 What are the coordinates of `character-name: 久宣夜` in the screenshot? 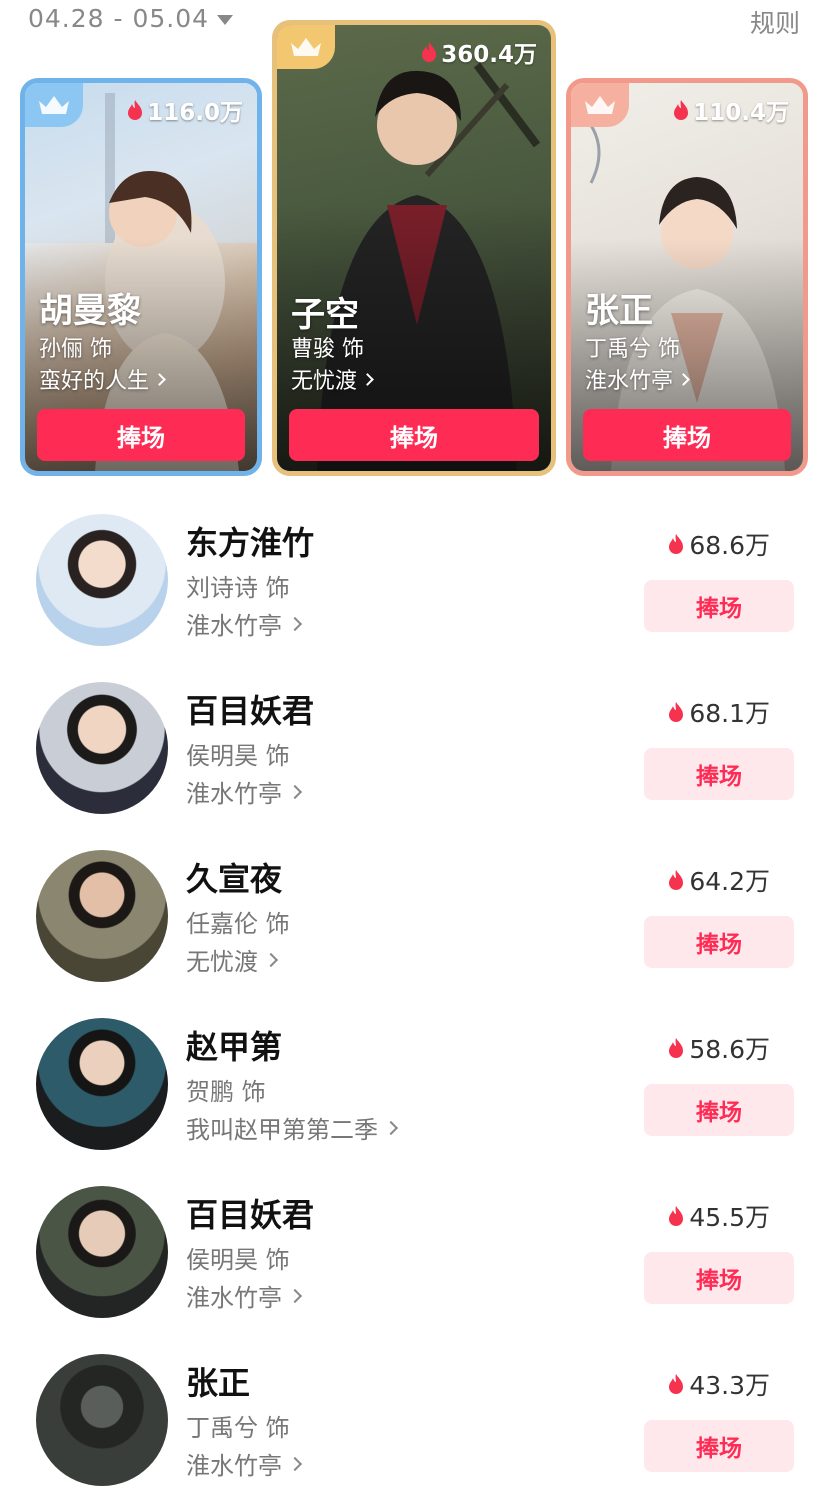 It's located at (234, 879).